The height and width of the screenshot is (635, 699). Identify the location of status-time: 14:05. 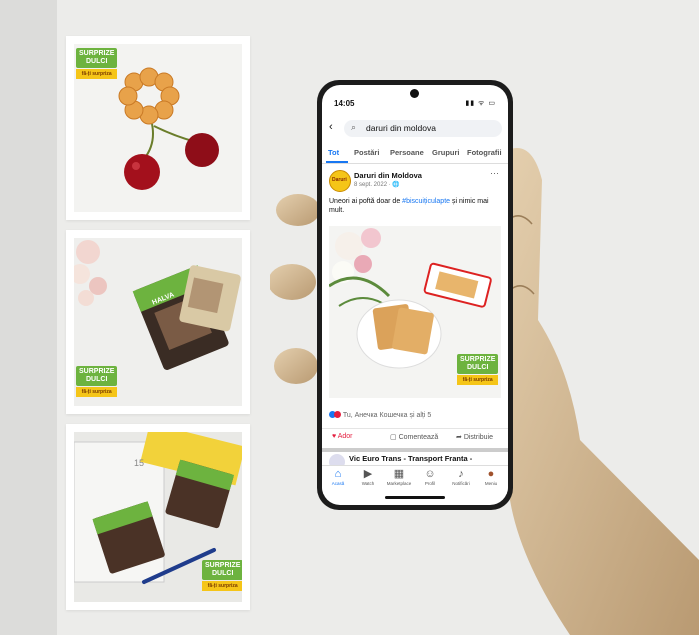
(344, 103).